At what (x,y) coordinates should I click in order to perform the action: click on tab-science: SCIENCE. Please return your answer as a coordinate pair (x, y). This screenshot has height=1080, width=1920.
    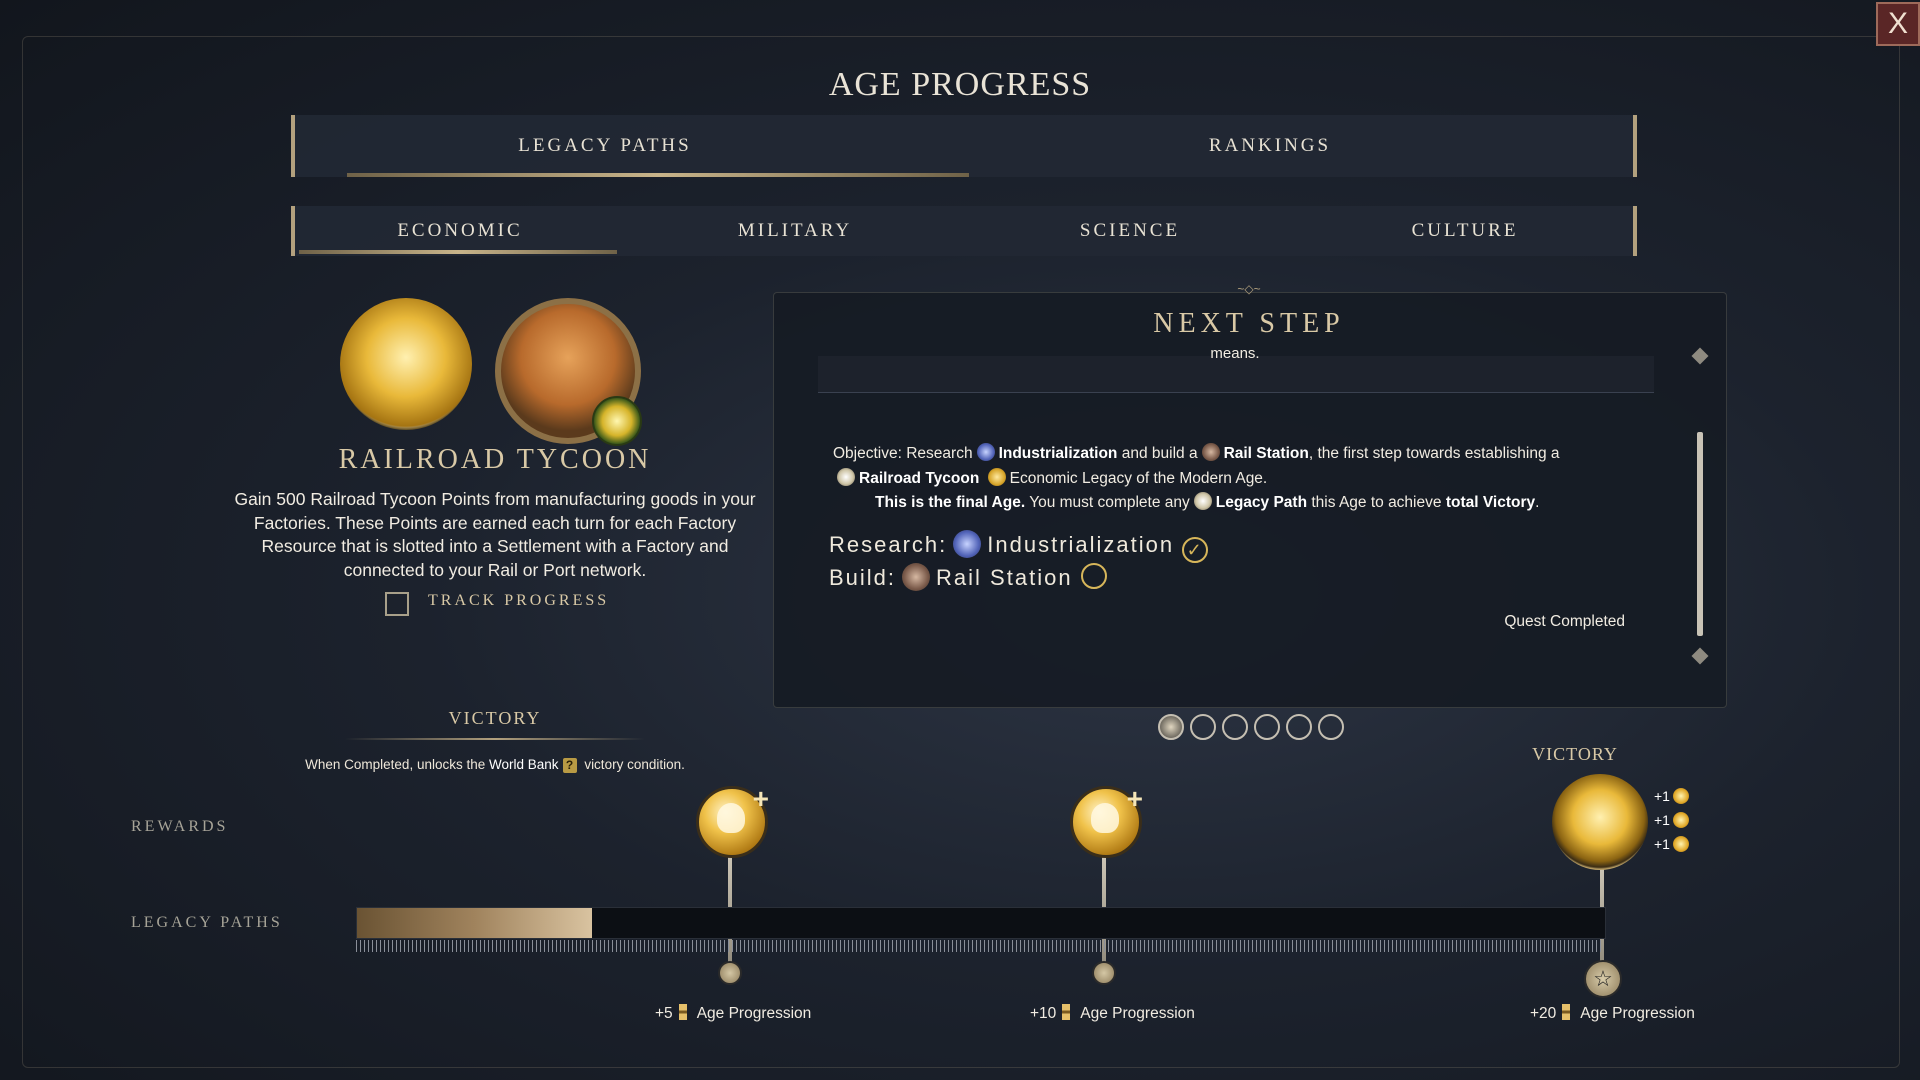
    Looking at the image, I should click on (1130, 231).